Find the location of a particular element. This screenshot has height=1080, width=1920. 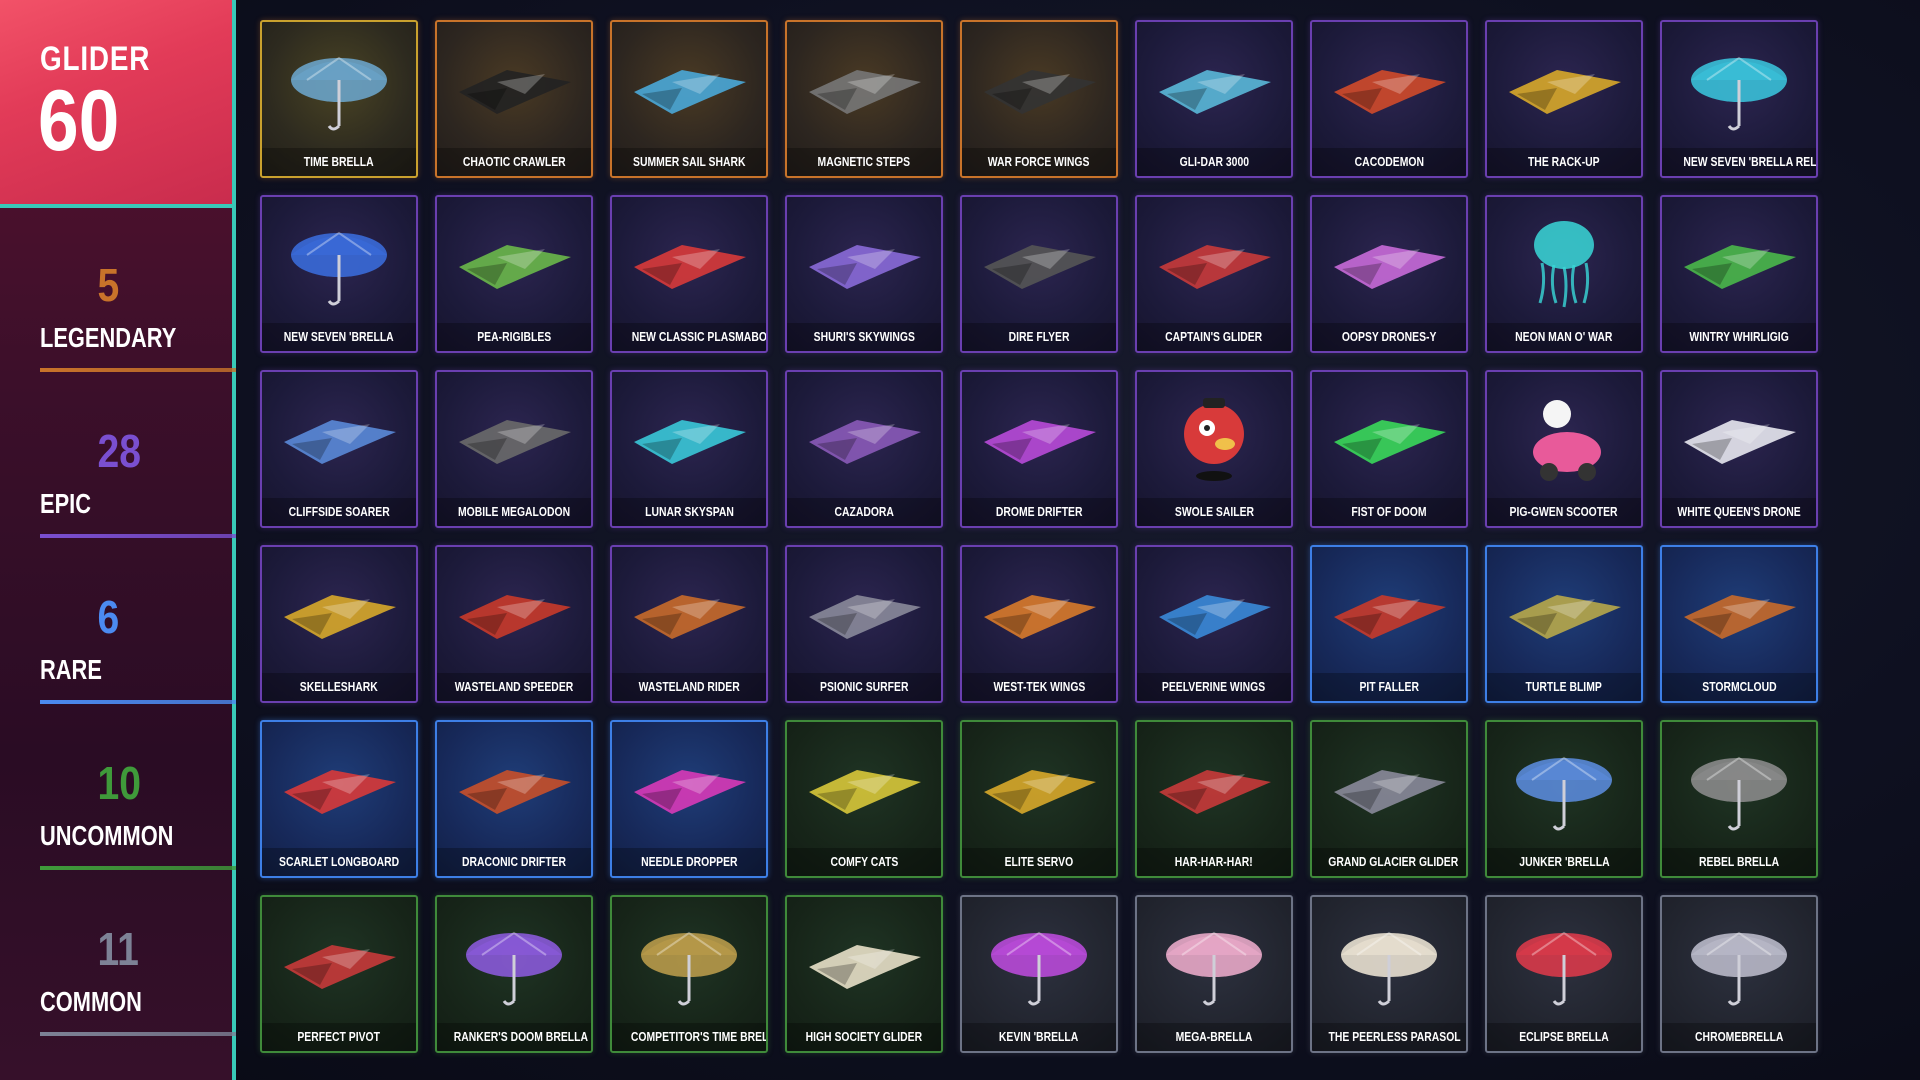

glider-name-label: DIRE FLYER is located at coordinates (1039, 337).